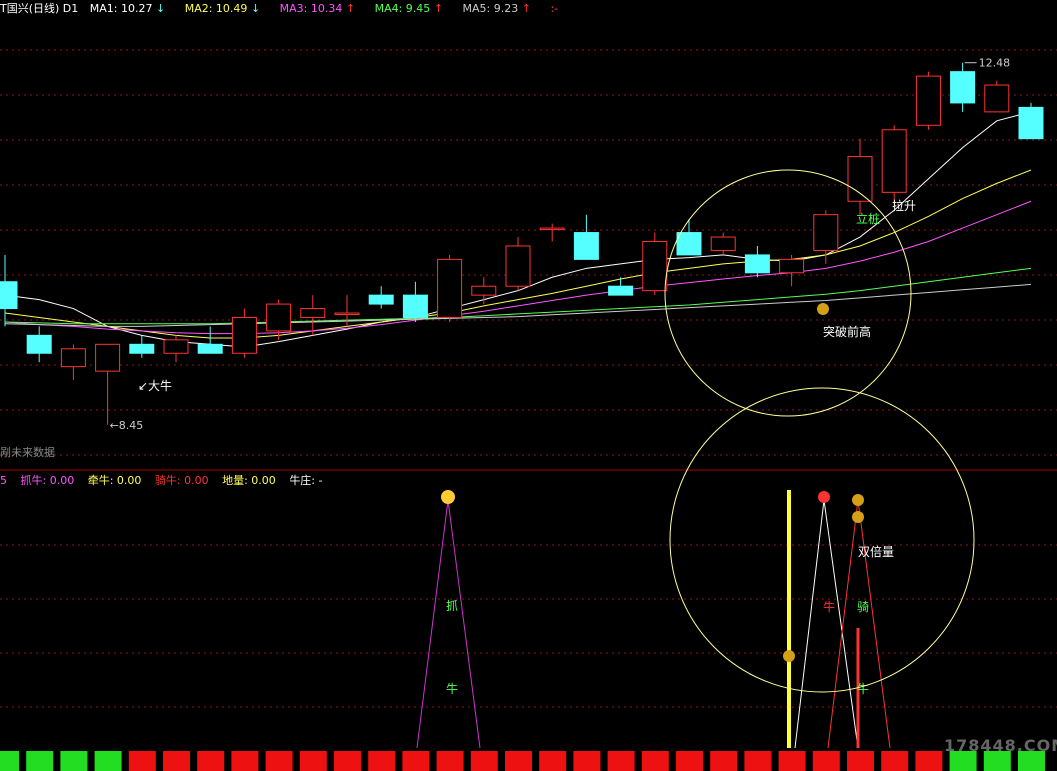 Image resolution: width=1057 pixels, height=771 pixels. I want to click on zhuaniu-peak, so click(448, 624).